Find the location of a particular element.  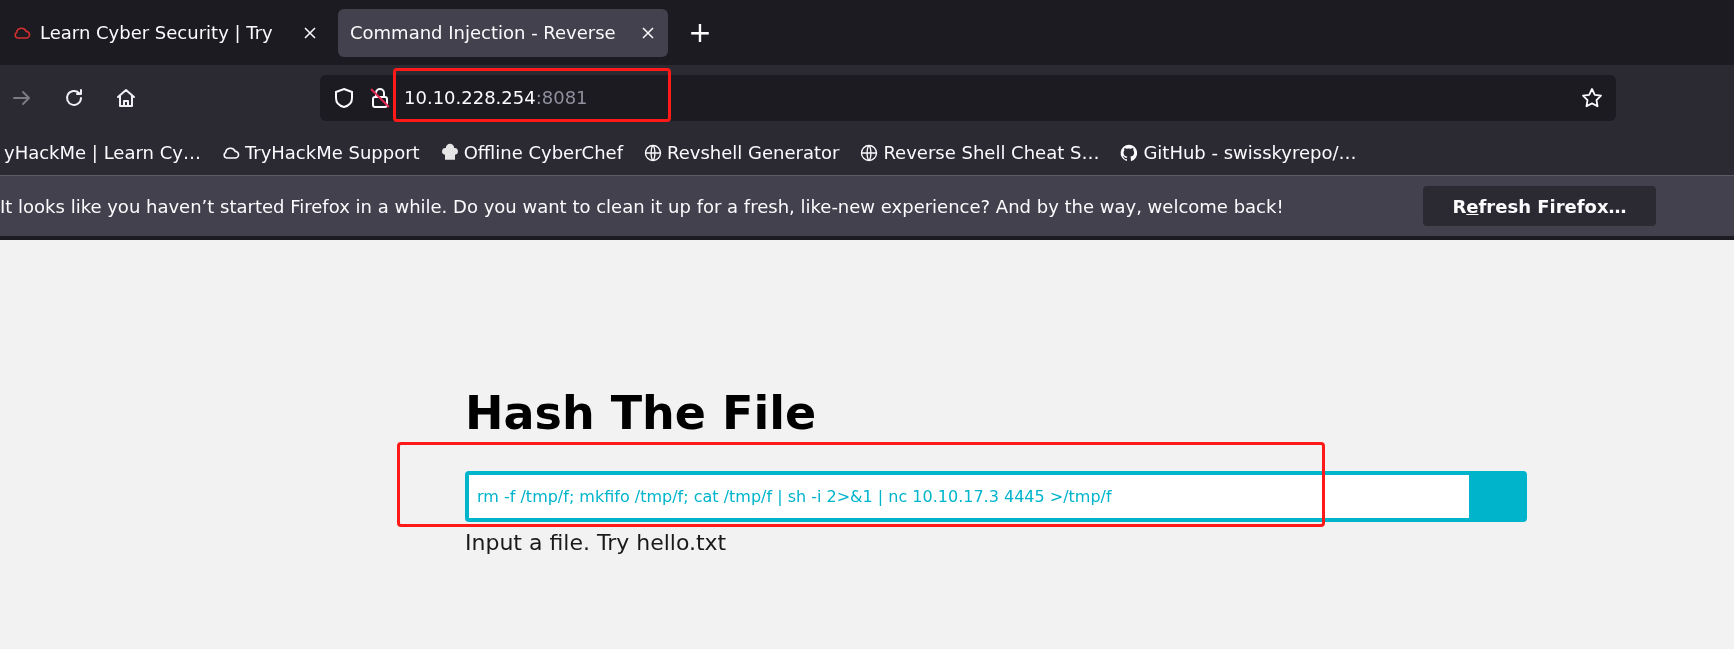

url-bar: 10.10.228.254:8081 is located at coordinates (968, 97).